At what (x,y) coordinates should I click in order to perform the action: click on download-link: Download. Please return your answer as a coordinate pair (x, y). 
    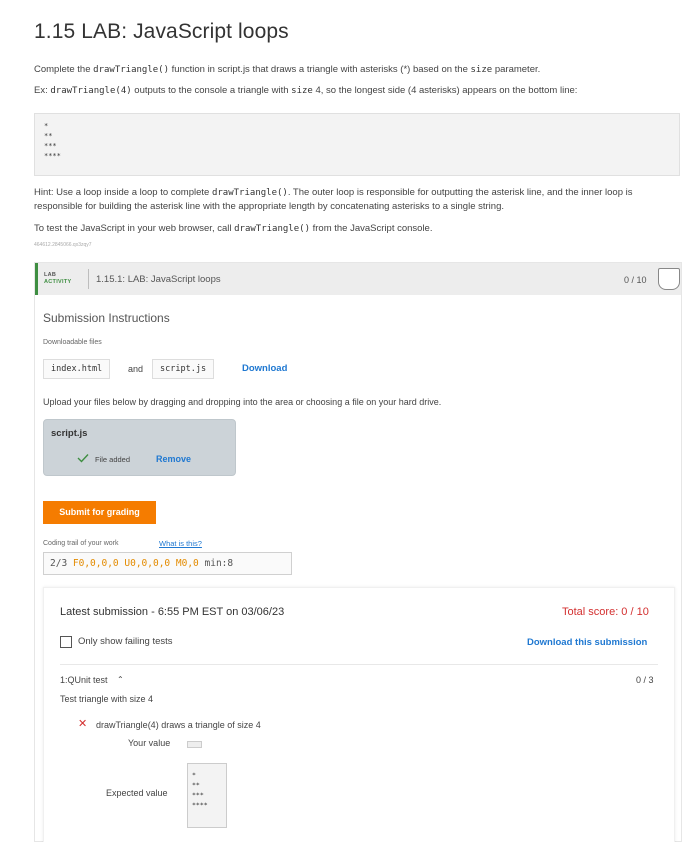
    Looking at the image, I should click on (264, 368).